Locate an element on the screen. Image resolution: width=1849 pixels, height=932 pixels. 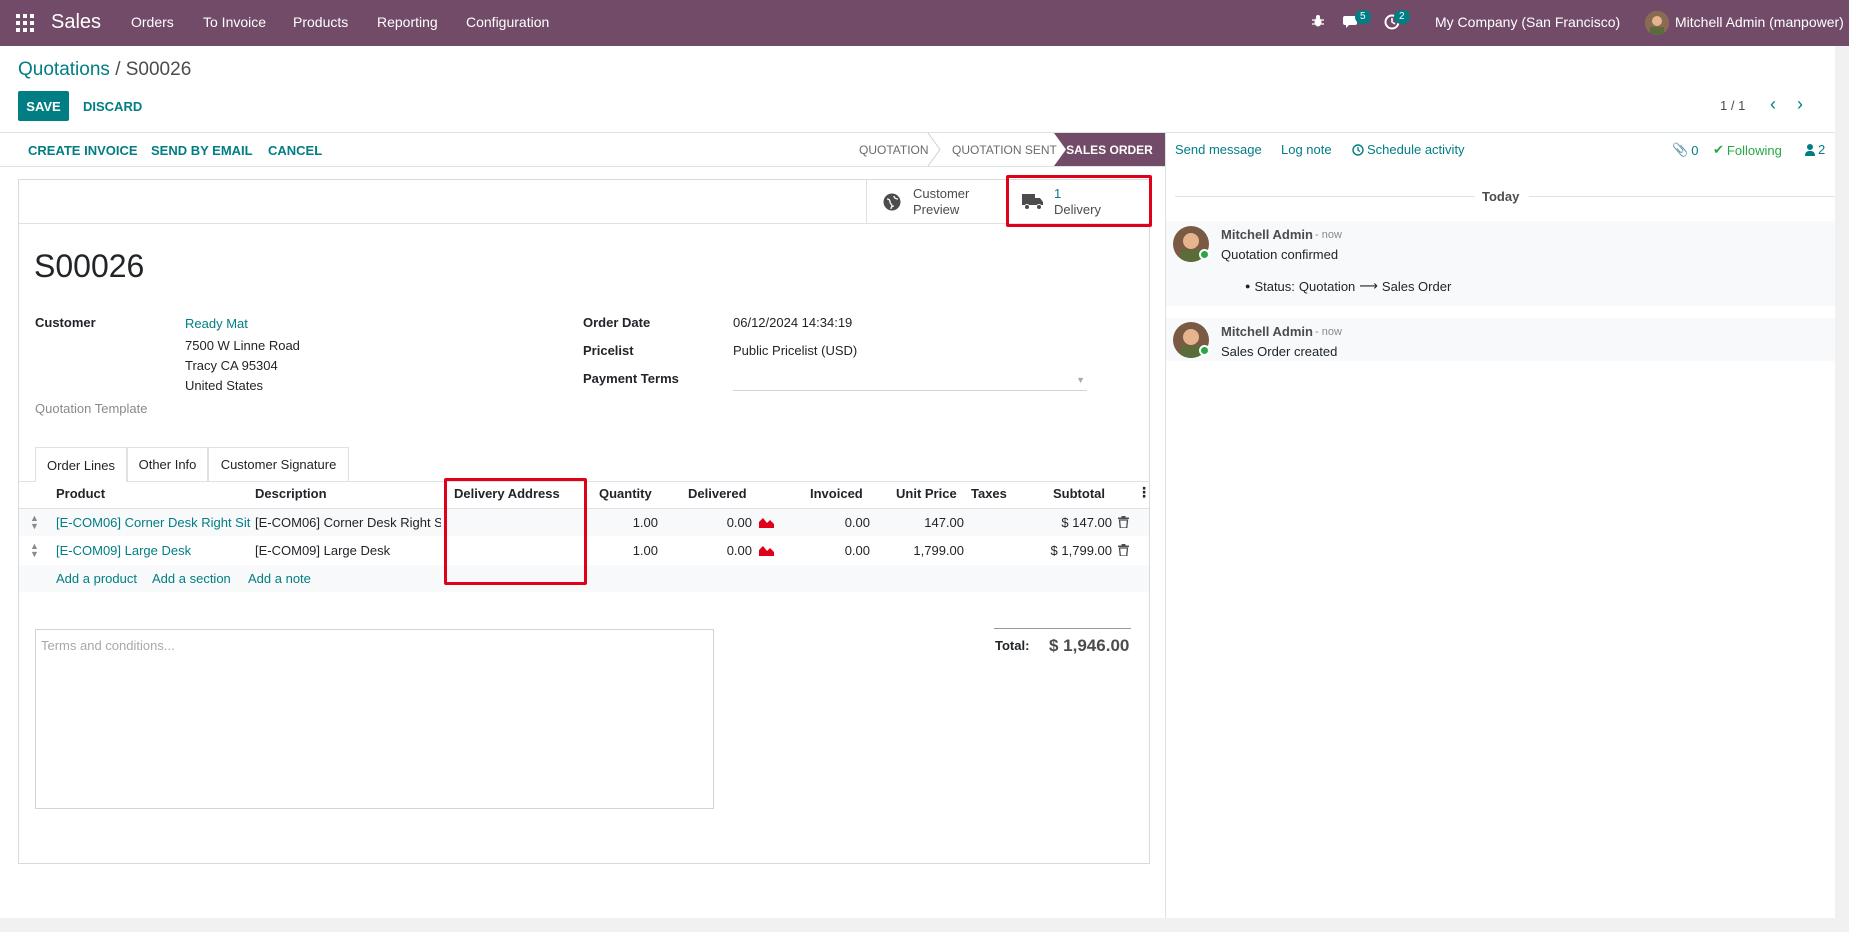
company-switcher: My Company (San Francisco) is located at coordinates (1527, 22).